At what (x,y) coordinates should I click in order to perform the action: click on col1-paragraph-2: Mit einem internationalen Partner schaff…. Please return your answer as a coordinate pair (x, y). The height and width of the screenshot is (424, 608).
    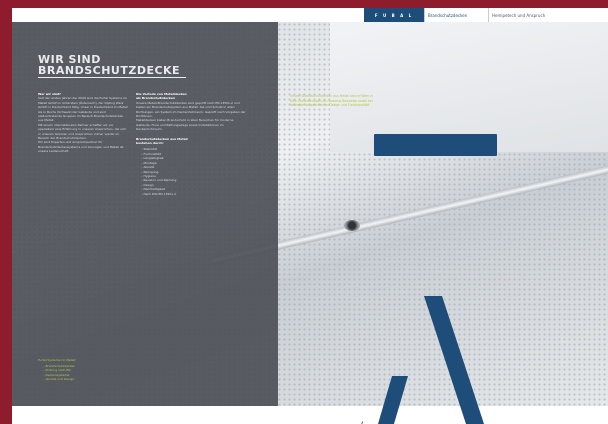
    Looking at the image, I should click on (82, 131).